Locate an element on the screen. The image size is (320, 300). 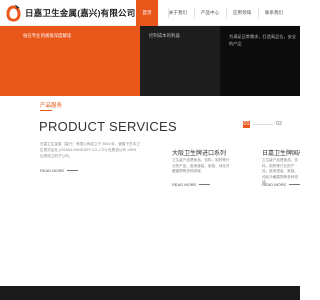
nav-item-home: 首页 is located at coordinates (147, 13).